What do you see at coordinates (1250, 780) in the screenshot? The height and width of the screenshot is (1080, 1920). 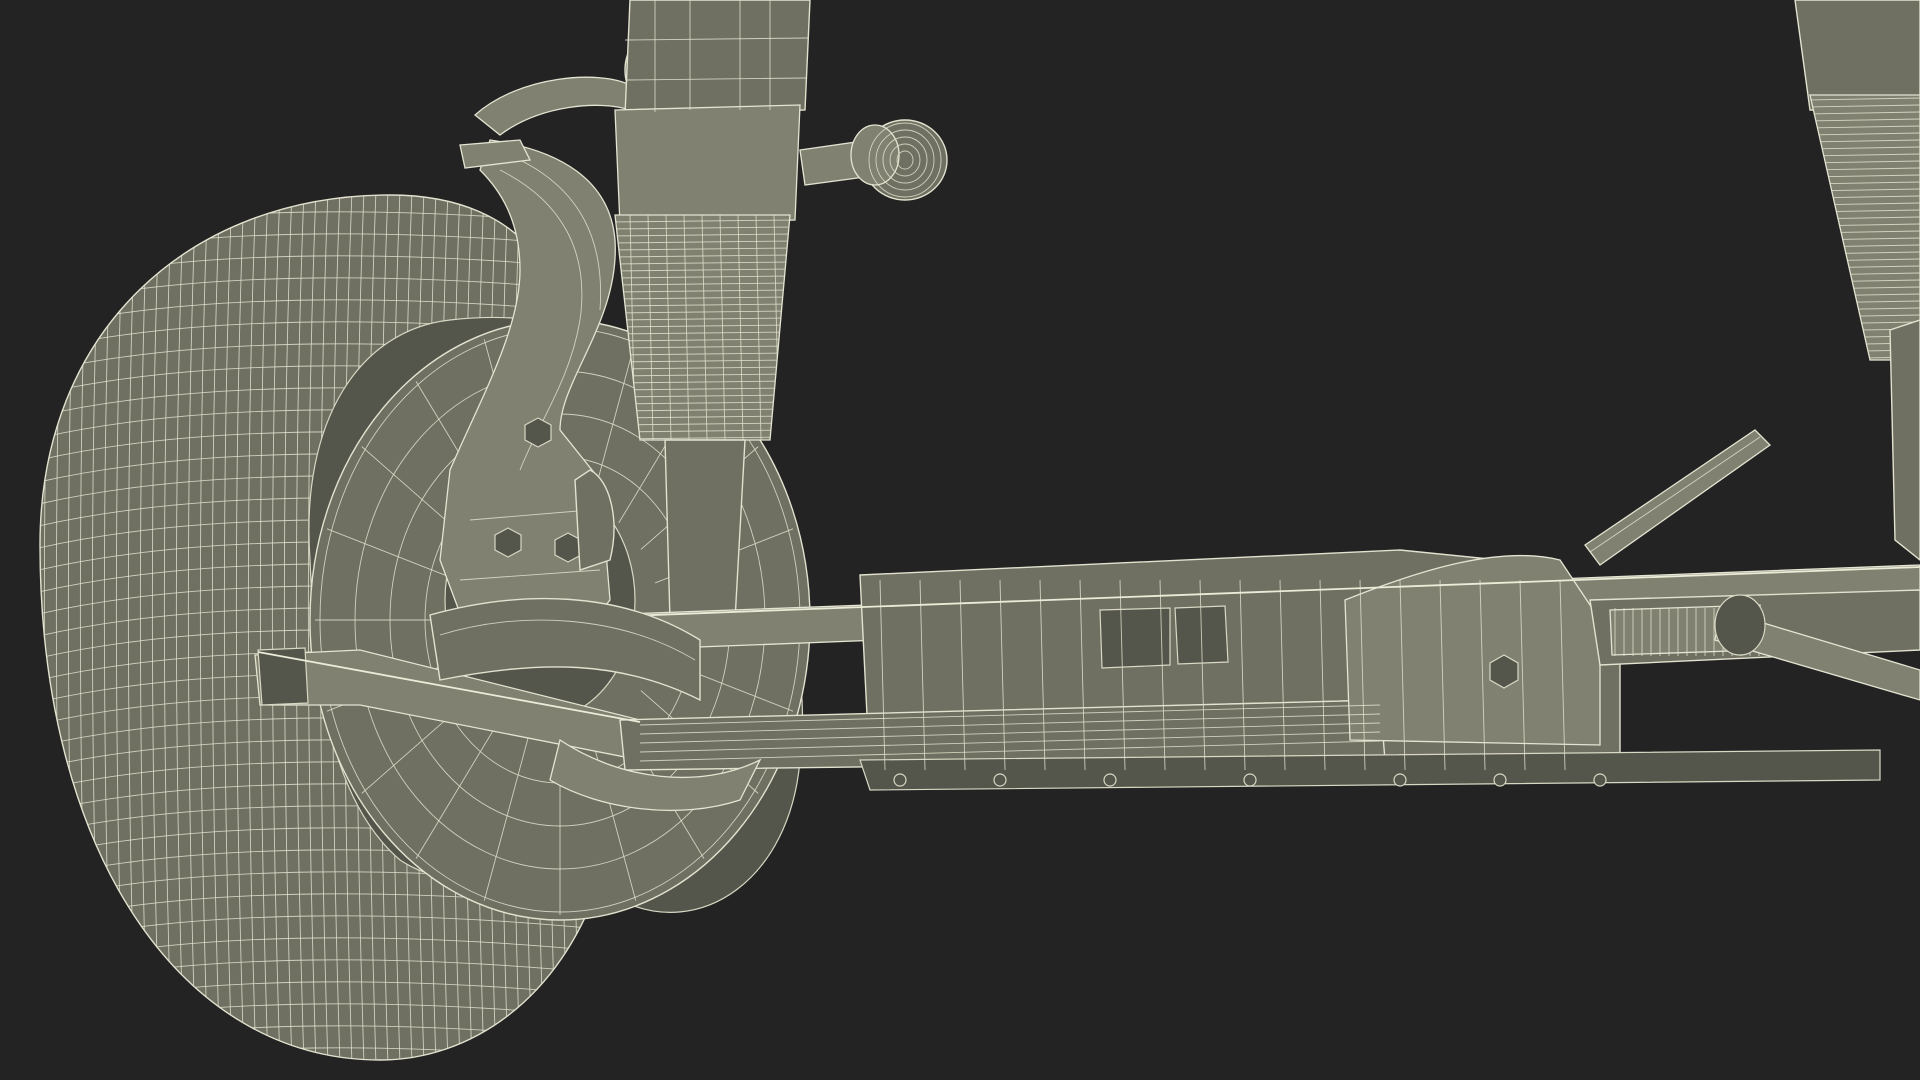 I see `bolts` at bounding box center [1250, 780].